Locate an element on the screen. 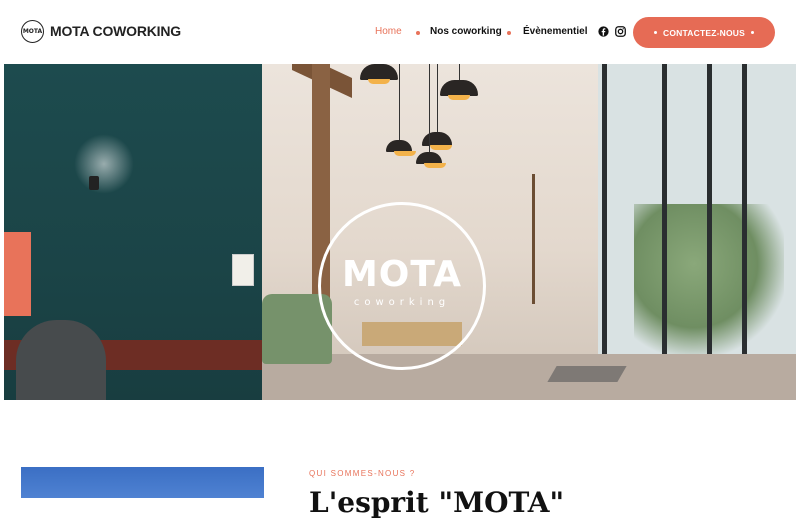 This screenshot has height=519, width=800. about-image is located at coordinates (142, 482).